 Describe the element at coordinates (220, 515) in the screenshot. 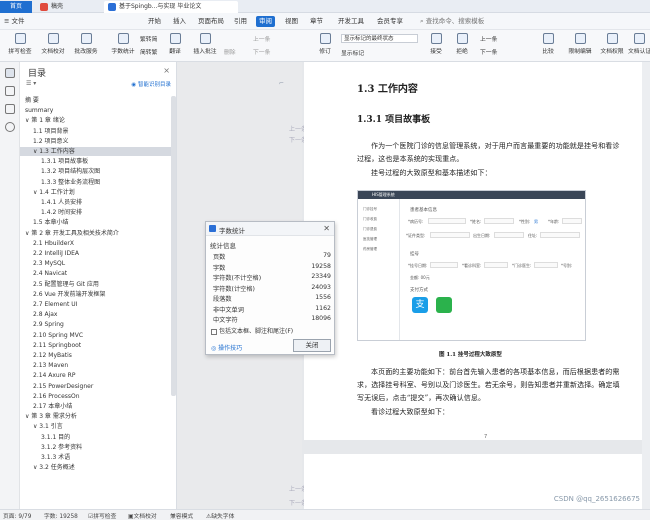

I see `status-missing-font: ⚠缺失字体` at that location.